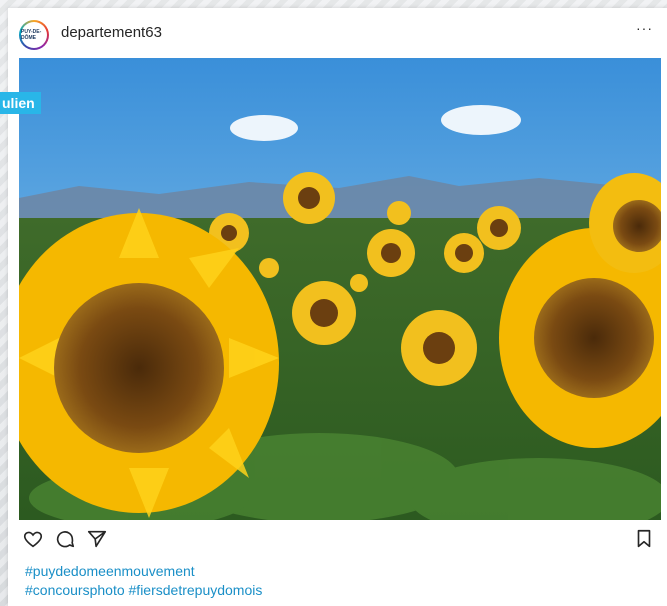  I want to click on more-options-icon: ···, so click(644, 28).